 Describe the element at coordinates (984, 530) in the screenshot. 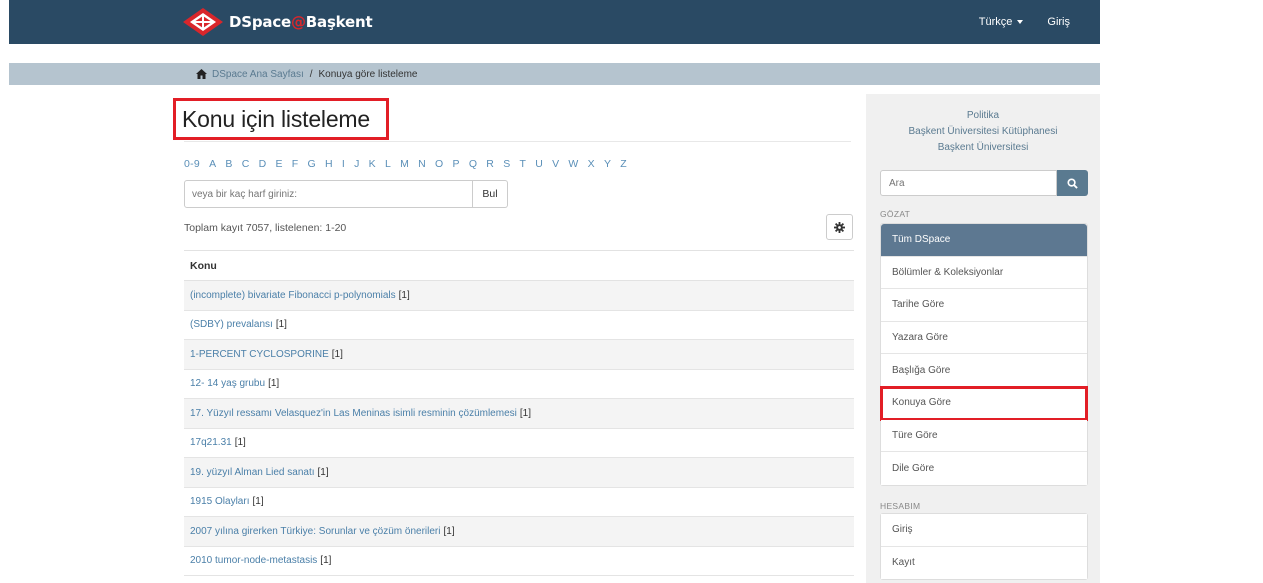

I see `account-item: Giriş` at that location.